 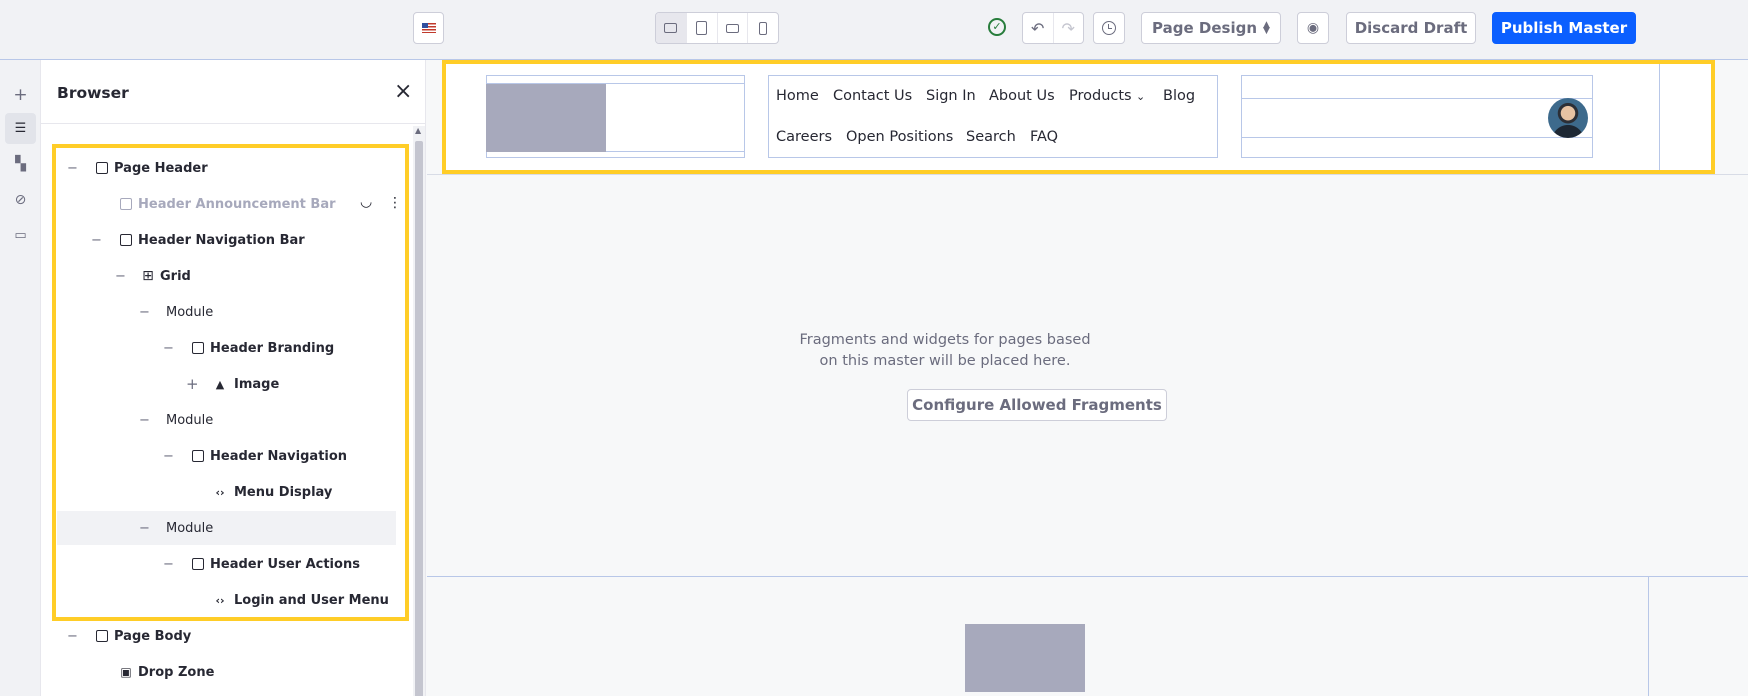 I want to click on collapse-icon: −, so click(x=72, y=636).